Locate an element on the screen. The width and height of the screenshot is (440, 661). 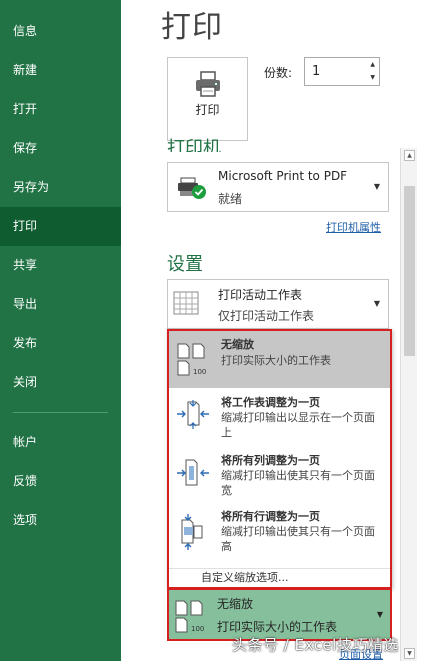
scaling-option-desc: 缩减打印输出以显示在一个页面上 is located at coordinates (298, 425).